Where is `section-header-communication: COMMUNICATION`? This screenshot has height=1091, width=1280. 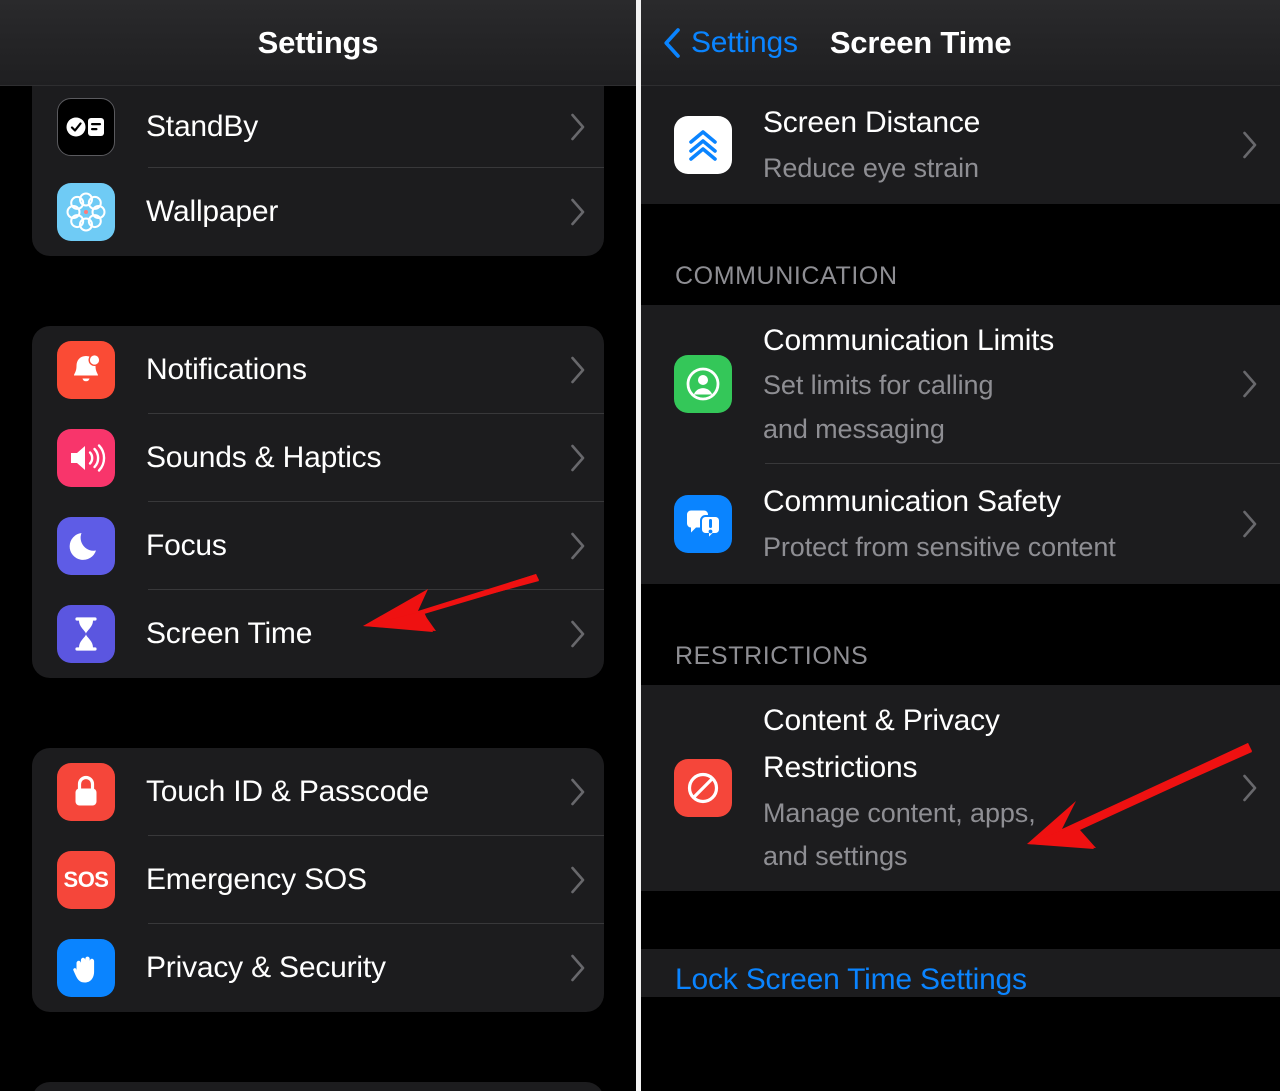
section-header-communication: COMMUNICATION is located at coordinates (786, 276).